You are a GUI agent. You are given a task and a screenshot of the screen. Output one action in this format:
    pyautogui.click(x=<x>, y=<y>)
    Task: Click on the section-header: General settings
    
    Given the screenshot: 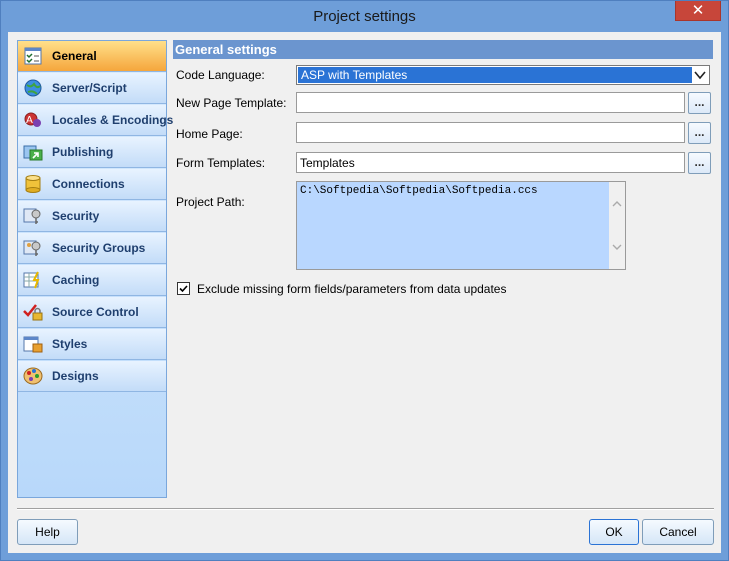 What is the action you would take?
    pyautogui.click(x=443, y=49)
    